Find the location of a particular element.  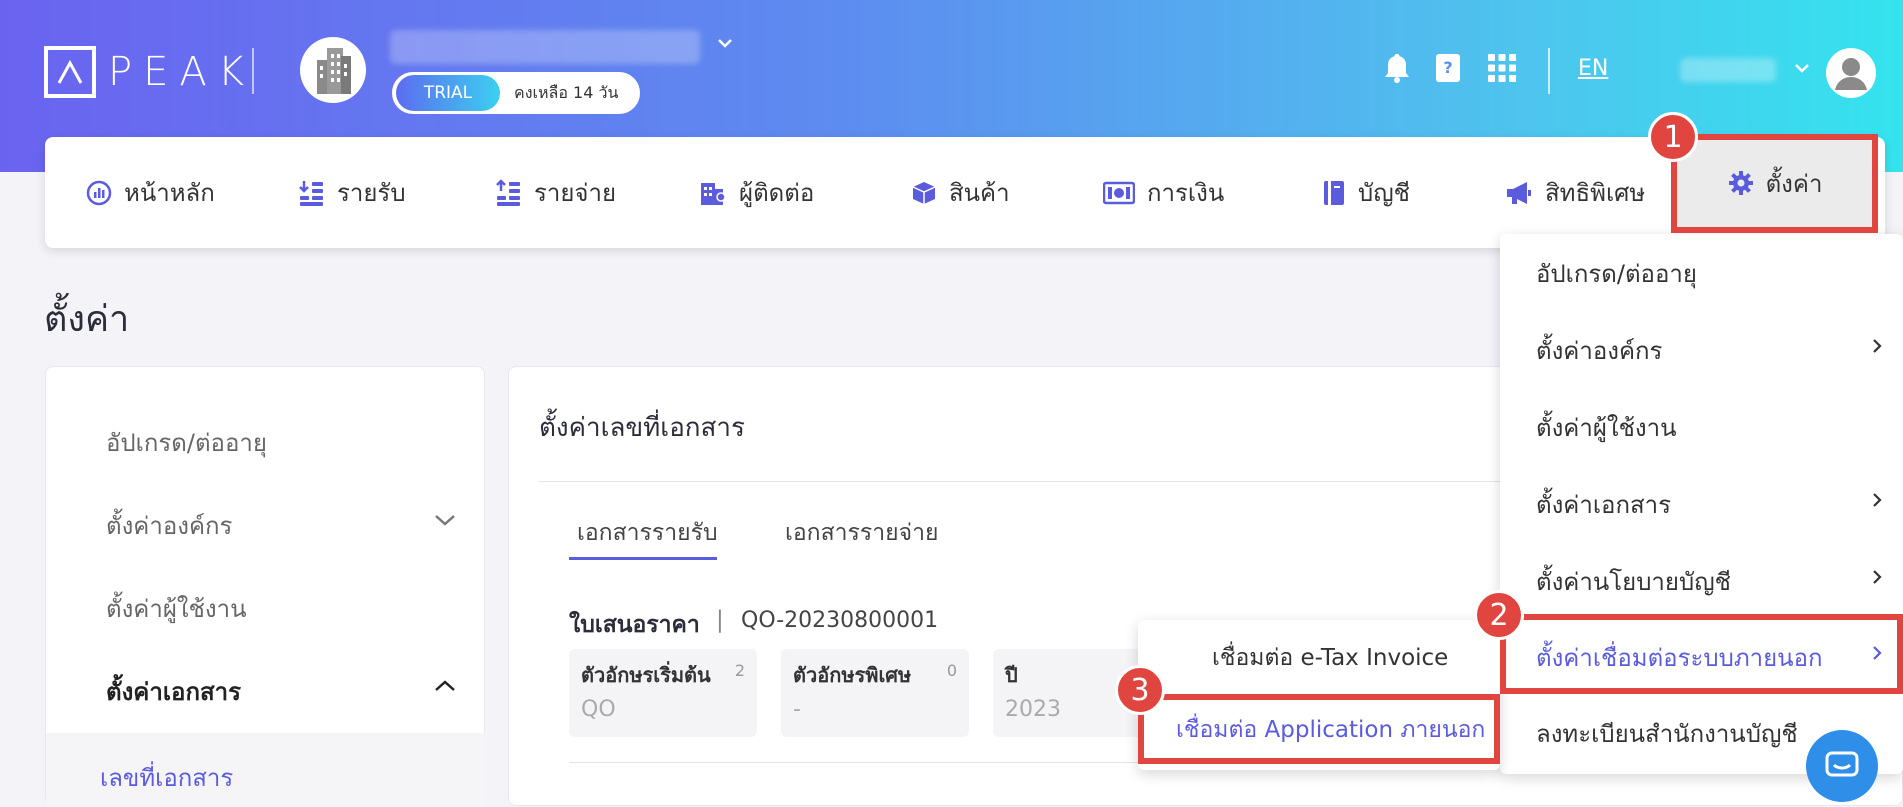

contacts-icon is located at coordinates (713, 193).